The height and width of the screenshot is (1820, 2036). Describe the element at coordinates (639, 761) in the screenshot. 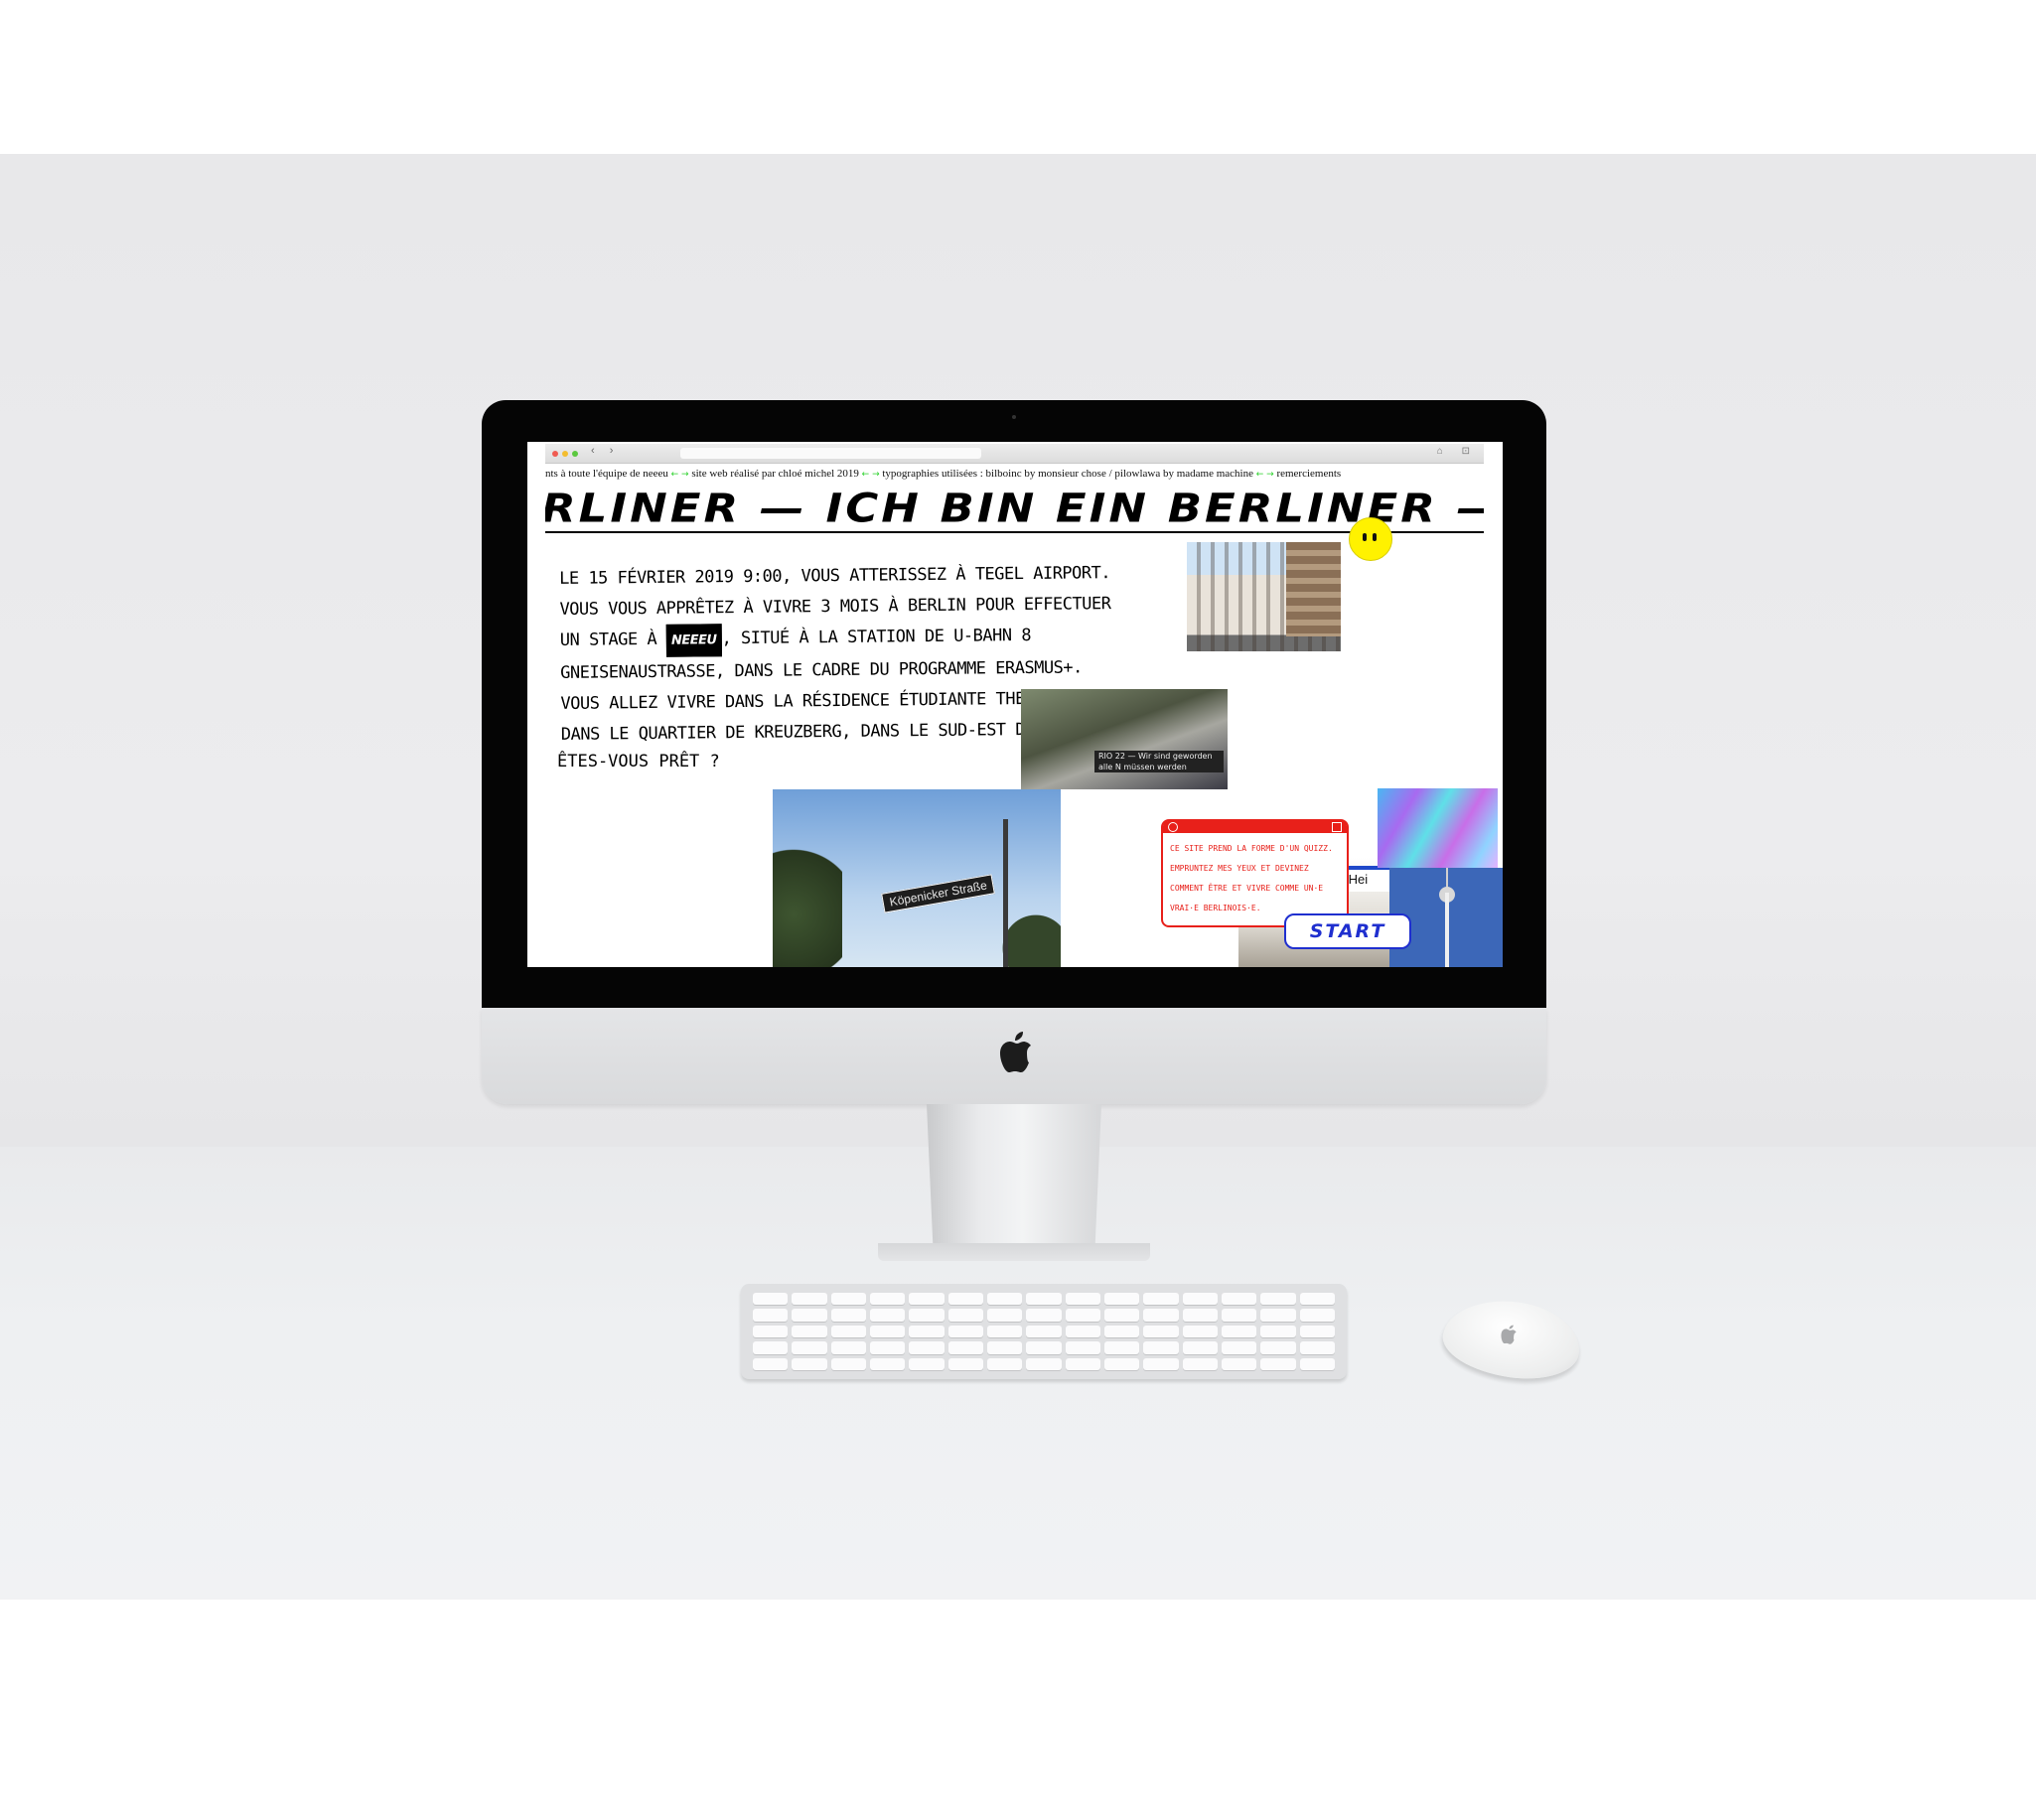

I see `ready-question: Êtes-vous prêt ?` at that location.